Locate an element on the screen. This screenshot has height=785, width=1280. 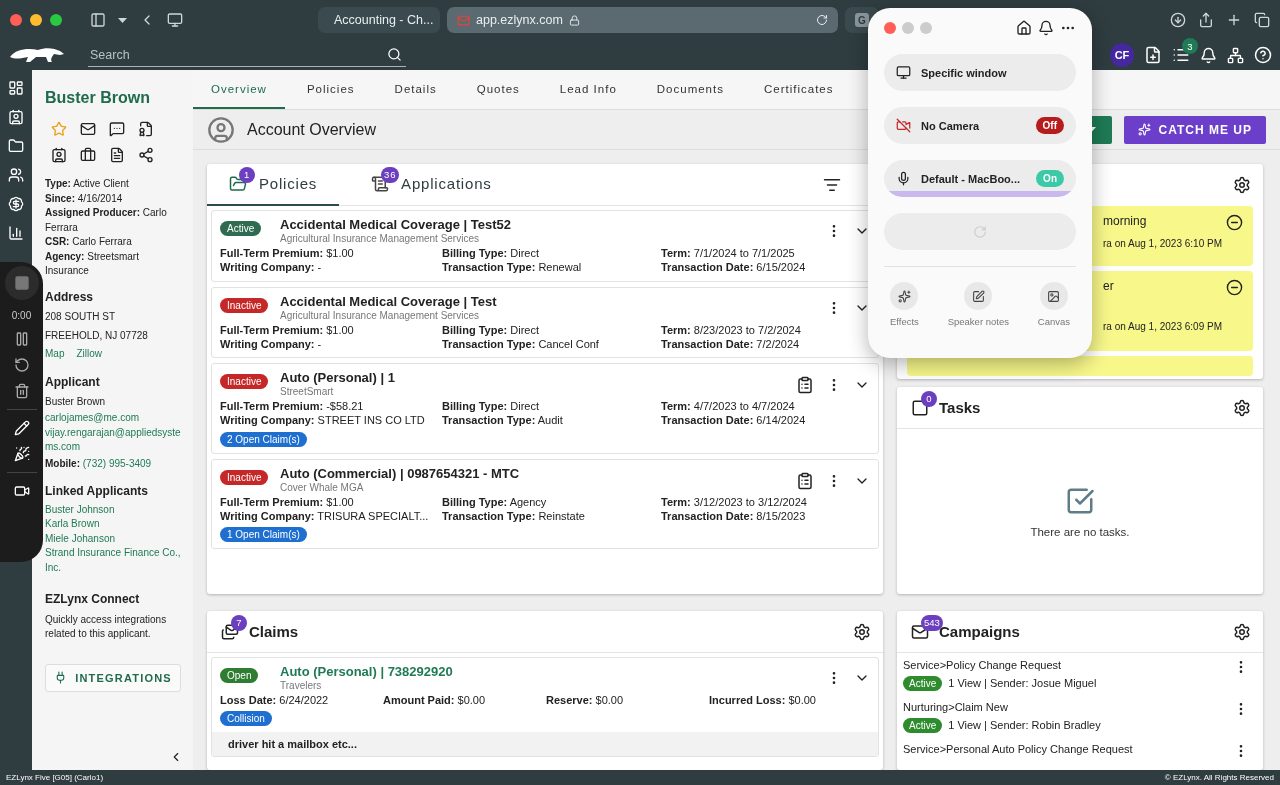
sidebar-icon is located at coordinates (98, 20).